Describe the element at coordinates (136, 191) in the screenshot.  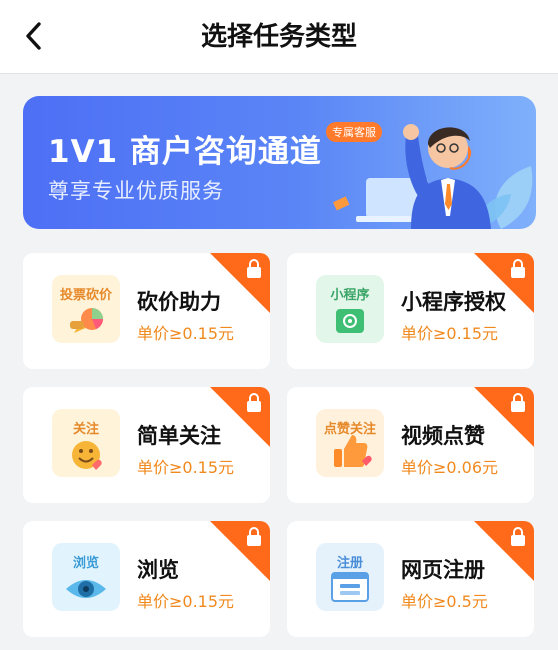
I see `banner-subtitle: 尊享专业优质服务` at that location.